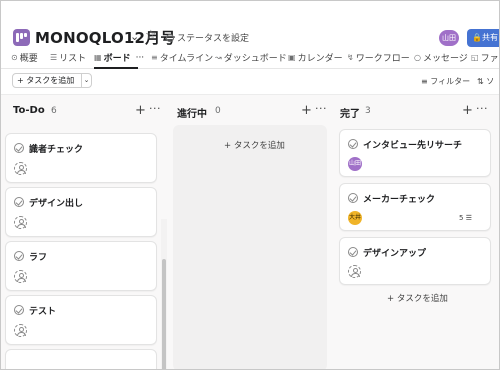  What do you see at coordinates (98, 57) in the screenshot?
I see `board-icon: ▦` at bounding box center [98, 57].